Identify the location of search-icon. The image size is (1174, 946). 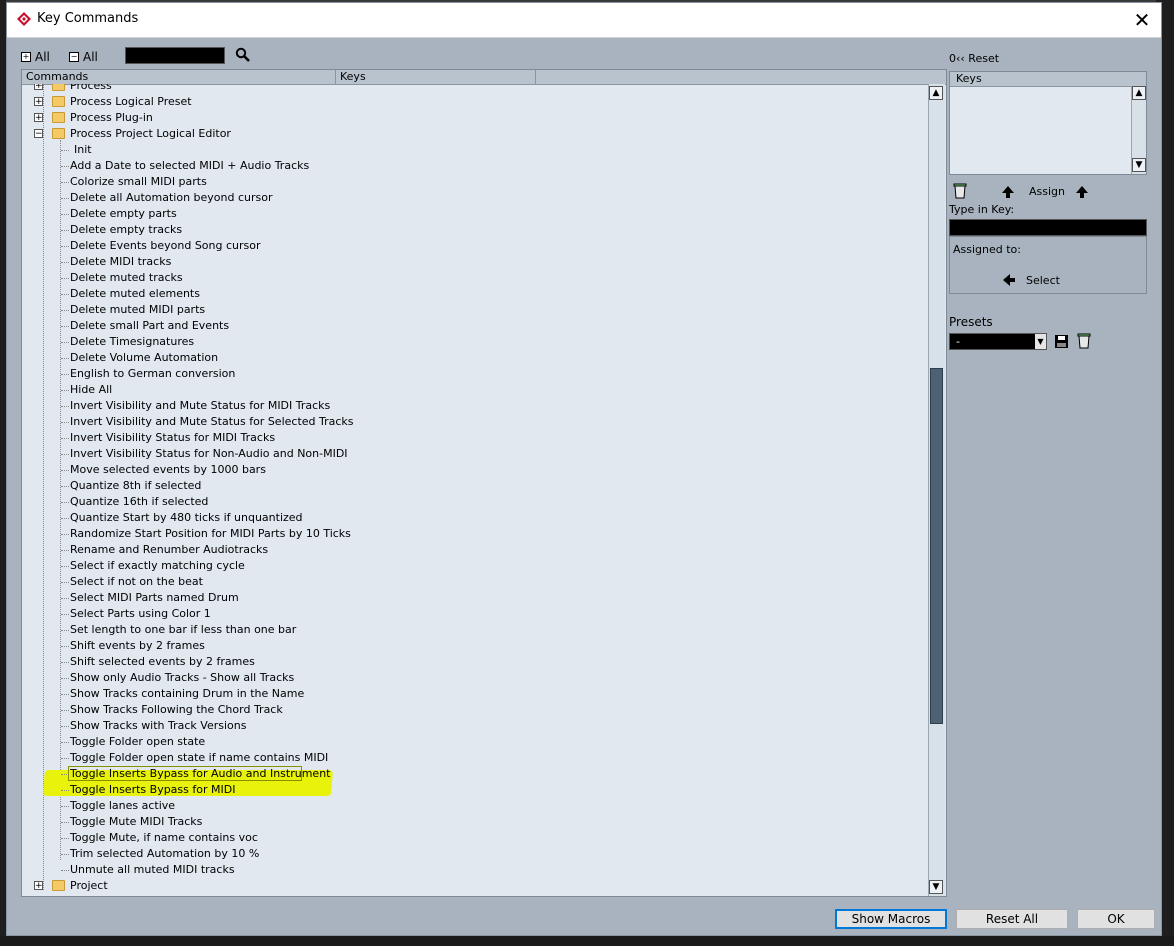
(243, 55).